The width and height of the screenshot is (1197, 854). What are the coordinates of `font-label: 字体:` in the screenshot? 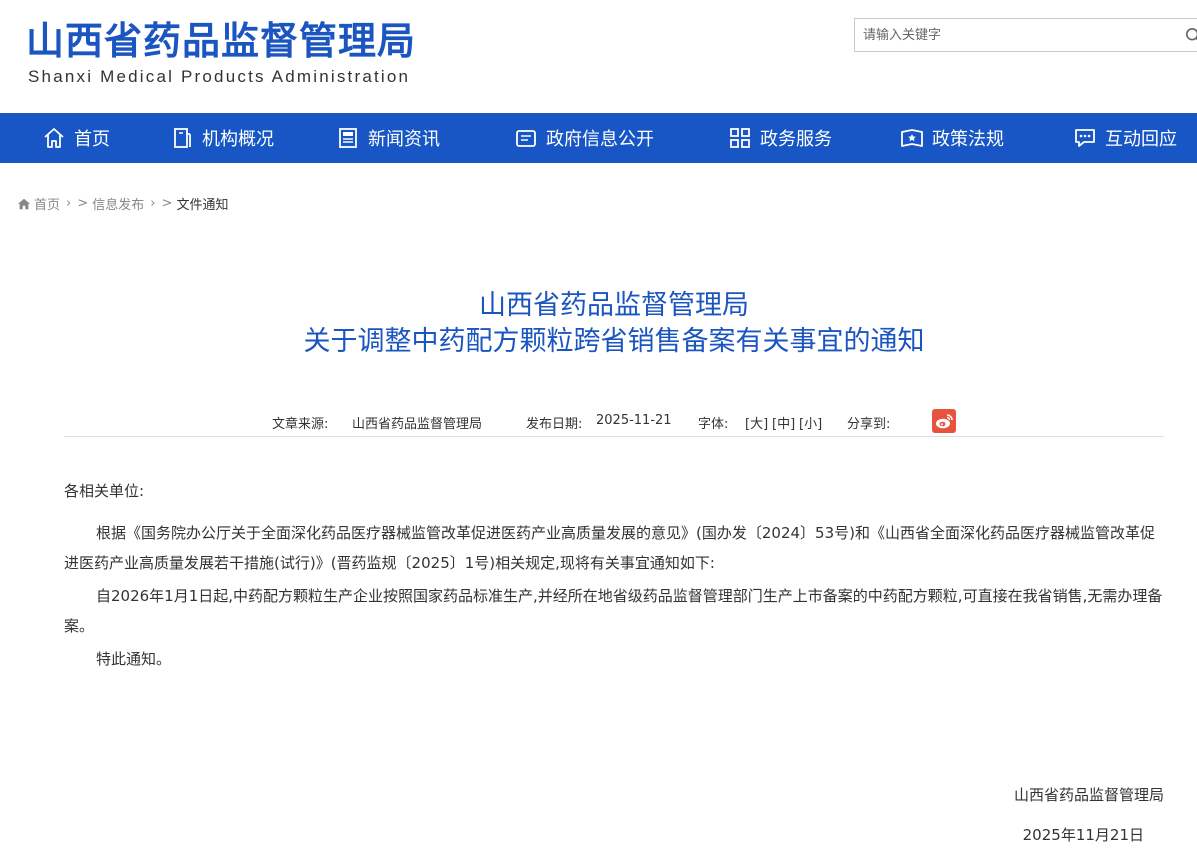 It's located at (713, 424).